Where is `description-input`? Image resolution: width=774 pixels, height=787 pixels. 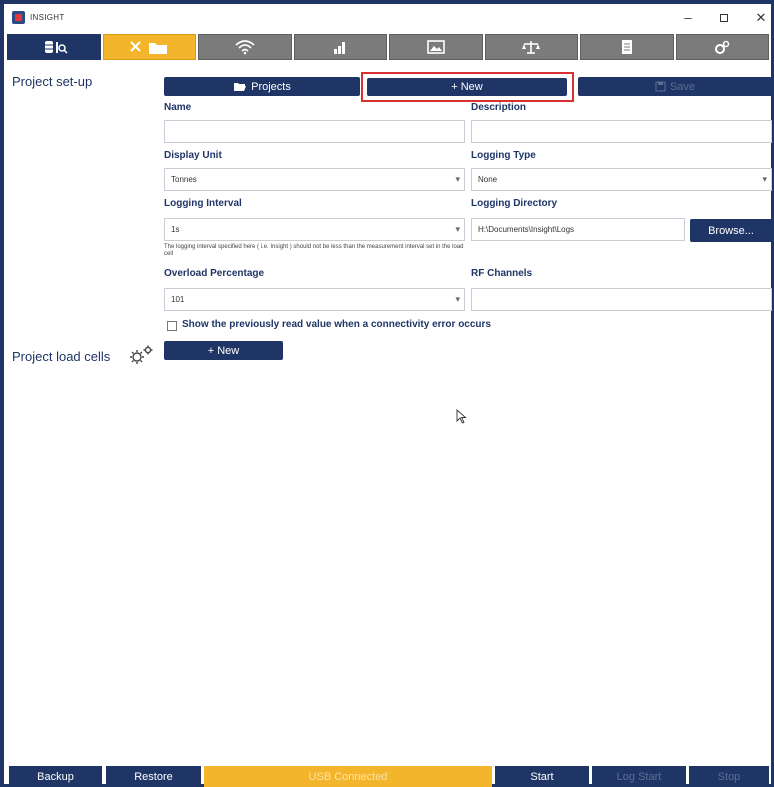 description-input is located at coordinates (621, 131).